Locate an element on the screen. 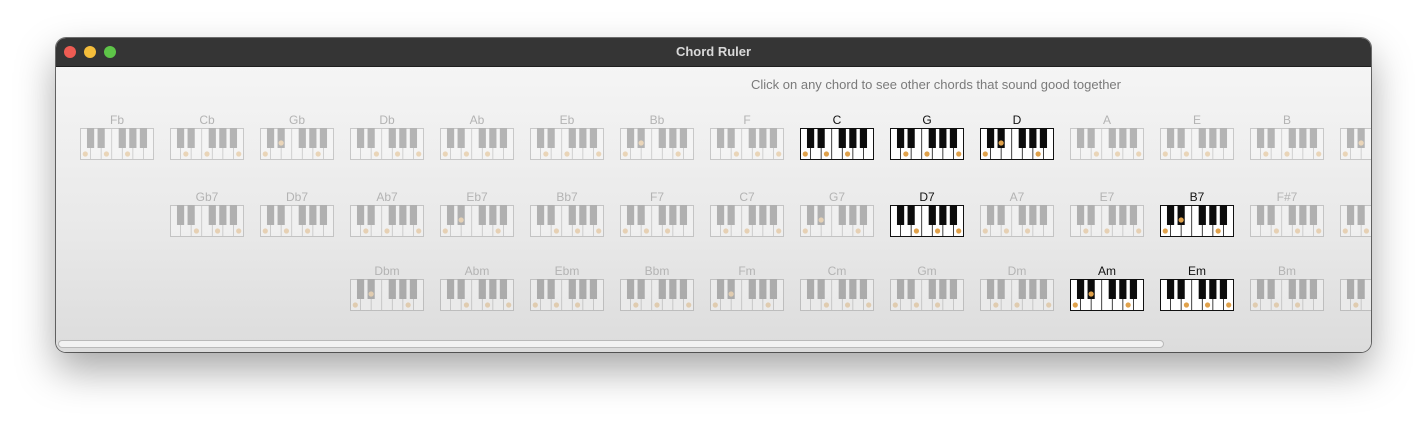 This screenshot has height=426, width=1427. chord-bb: Bb is located at coordinates (657, 138).